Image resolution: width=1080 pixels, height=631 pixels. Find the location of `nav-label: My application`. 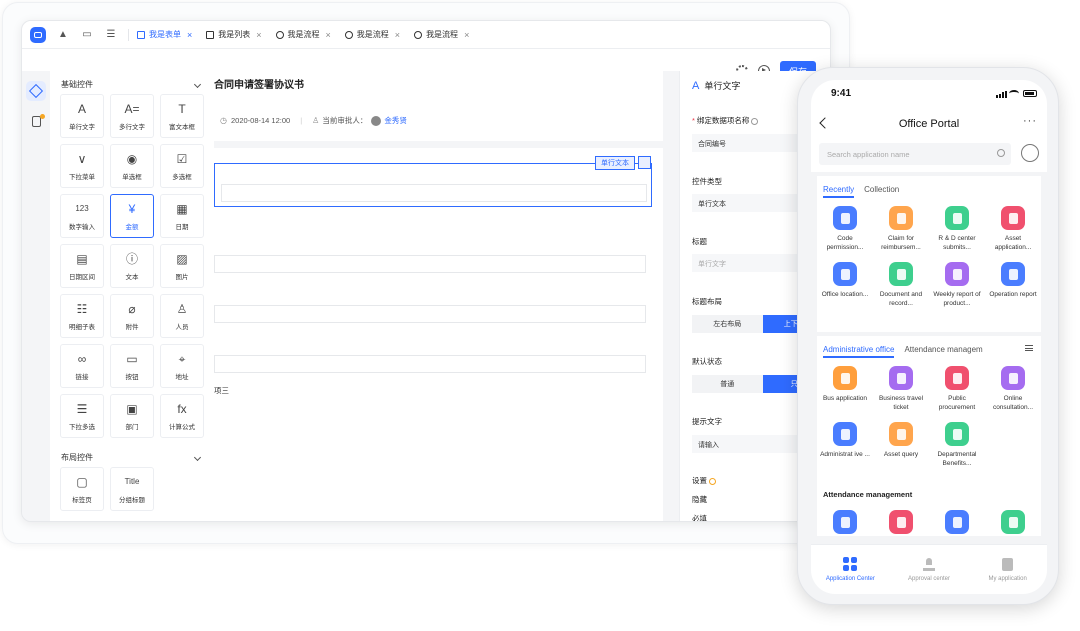

nav-label: My application is located at coordinates (1007, 578).